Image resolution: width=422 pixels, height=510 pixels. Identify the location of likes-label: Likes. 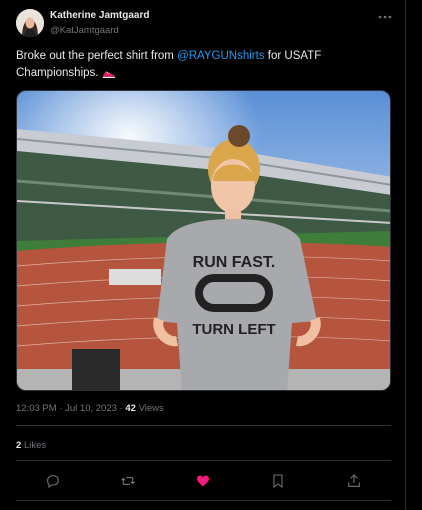
(35, 445).